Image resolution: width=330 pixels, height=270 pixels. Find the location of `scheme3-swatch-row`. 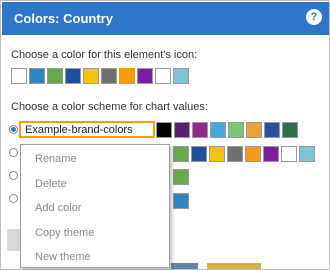

scheme3-swatch-row is located at coordinates (181, 177).